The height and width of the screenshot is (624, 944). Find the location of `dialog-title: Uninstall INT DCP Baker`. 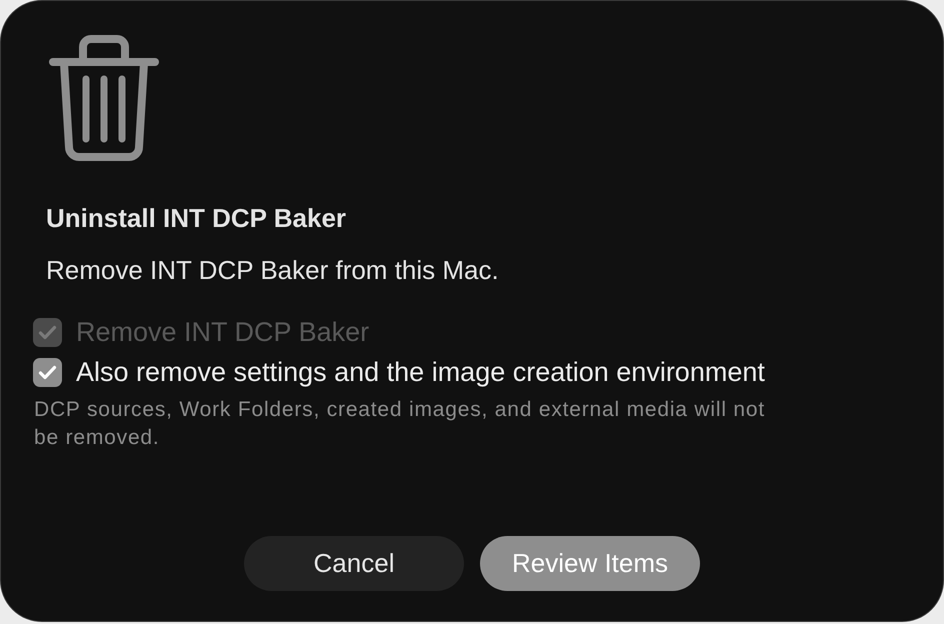

dialog-title: Uninstall INT DCP Baker is located at coordinates (196, 218).